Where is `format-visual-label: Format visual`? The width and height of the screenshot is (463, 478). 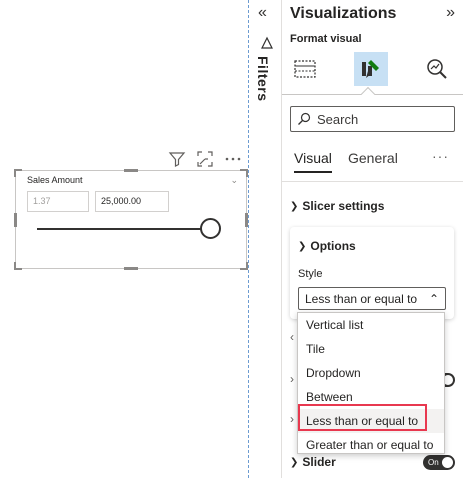
format-visual-label: Format visual is located at coordinates (326, 39).